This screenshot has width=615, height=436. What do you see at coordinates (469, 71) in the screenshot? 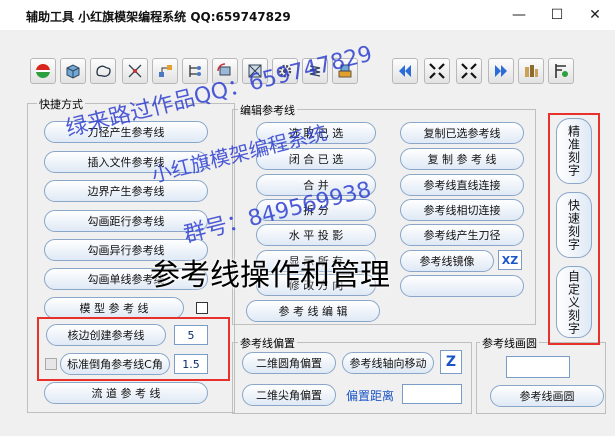
I see `expand-corners-icon` at bounding box center [469, 71].